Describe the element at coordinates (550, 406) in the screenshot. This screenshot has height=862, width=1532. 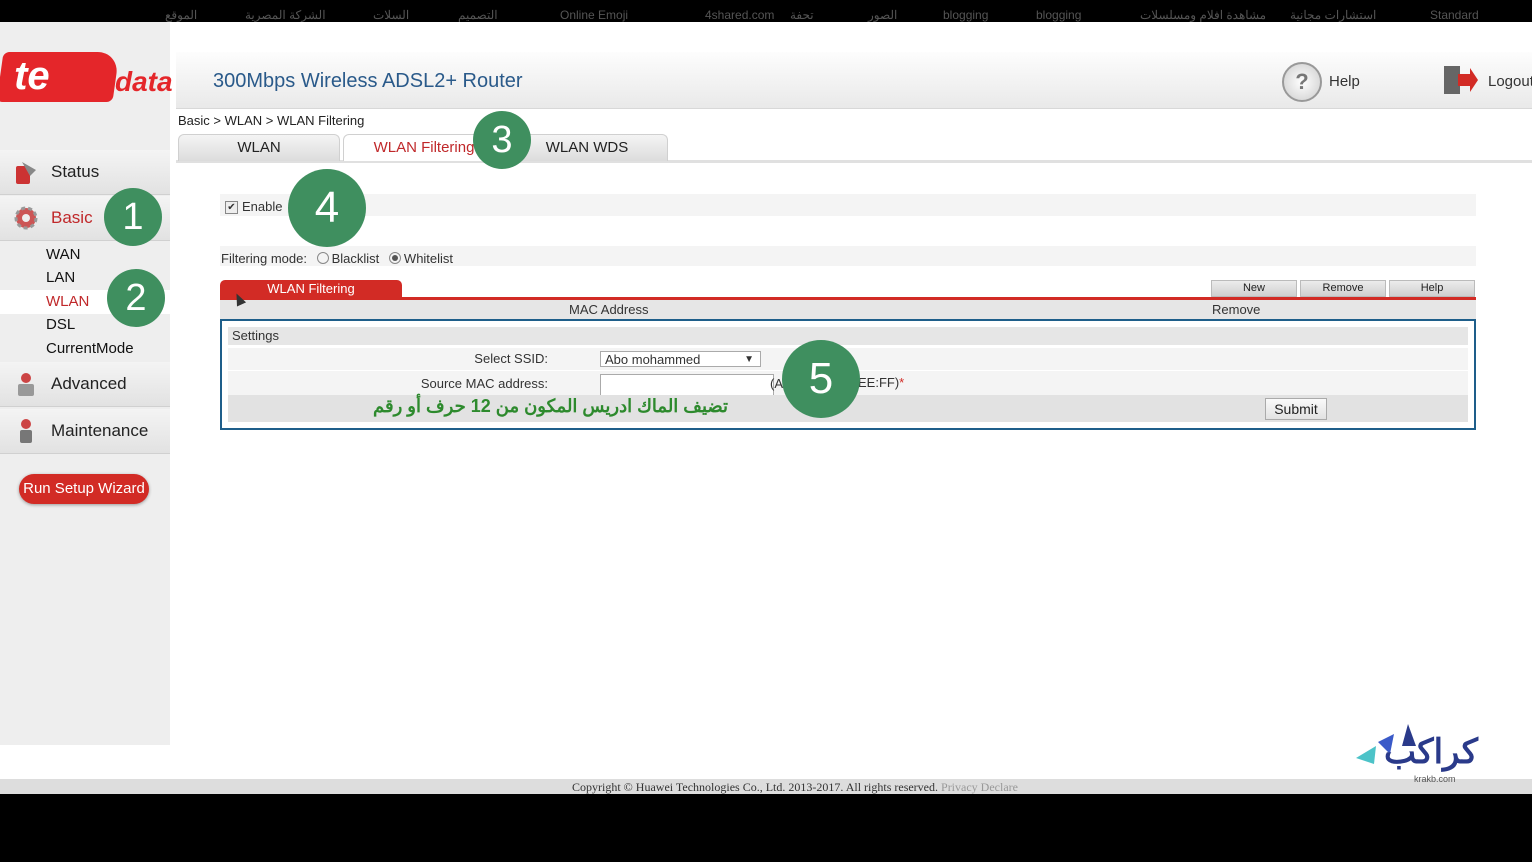
I see `annotation-arabic-text: تضيف الماك ادريس المكون من 12 حرف أو رقم` at that location.